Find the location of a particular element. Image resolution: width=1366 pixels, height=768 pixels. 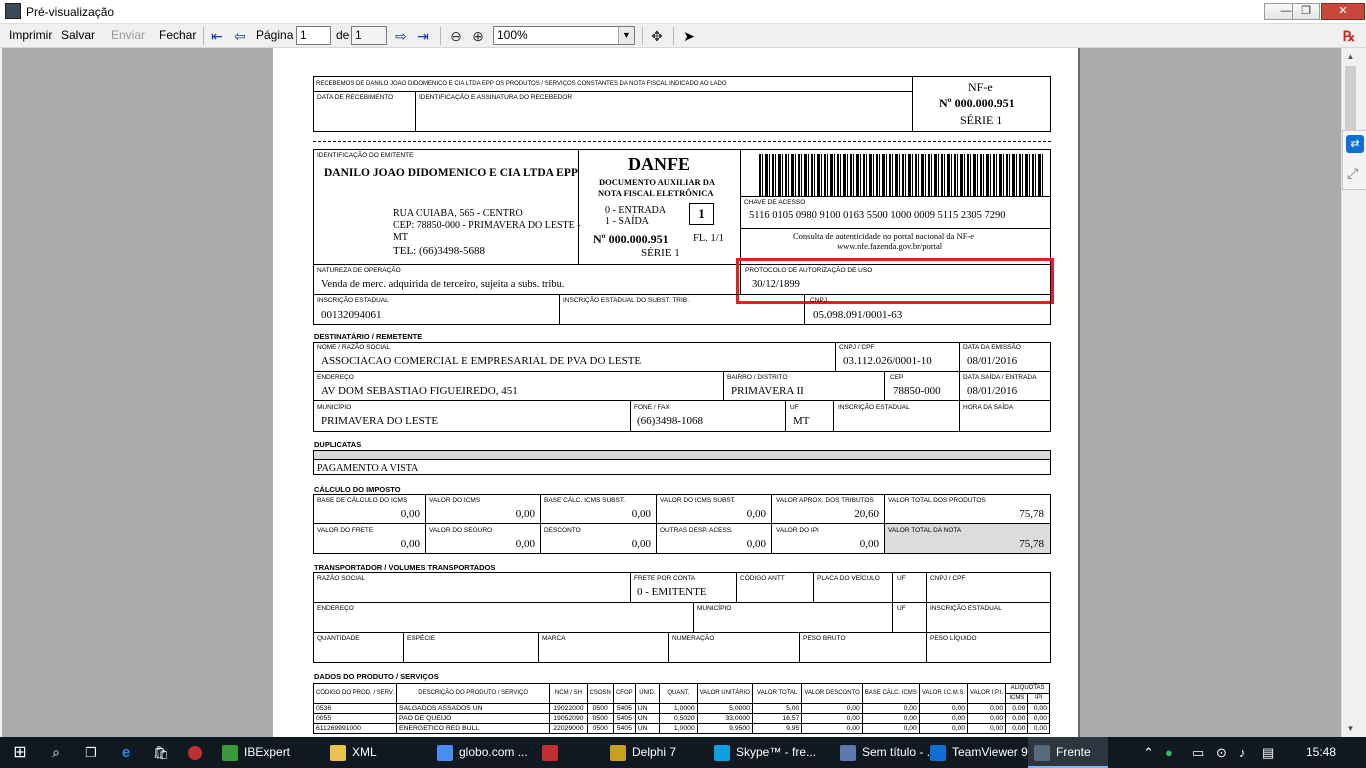

t-municipio-label: MUNICÍPIO is located at coordinates (714, 608).